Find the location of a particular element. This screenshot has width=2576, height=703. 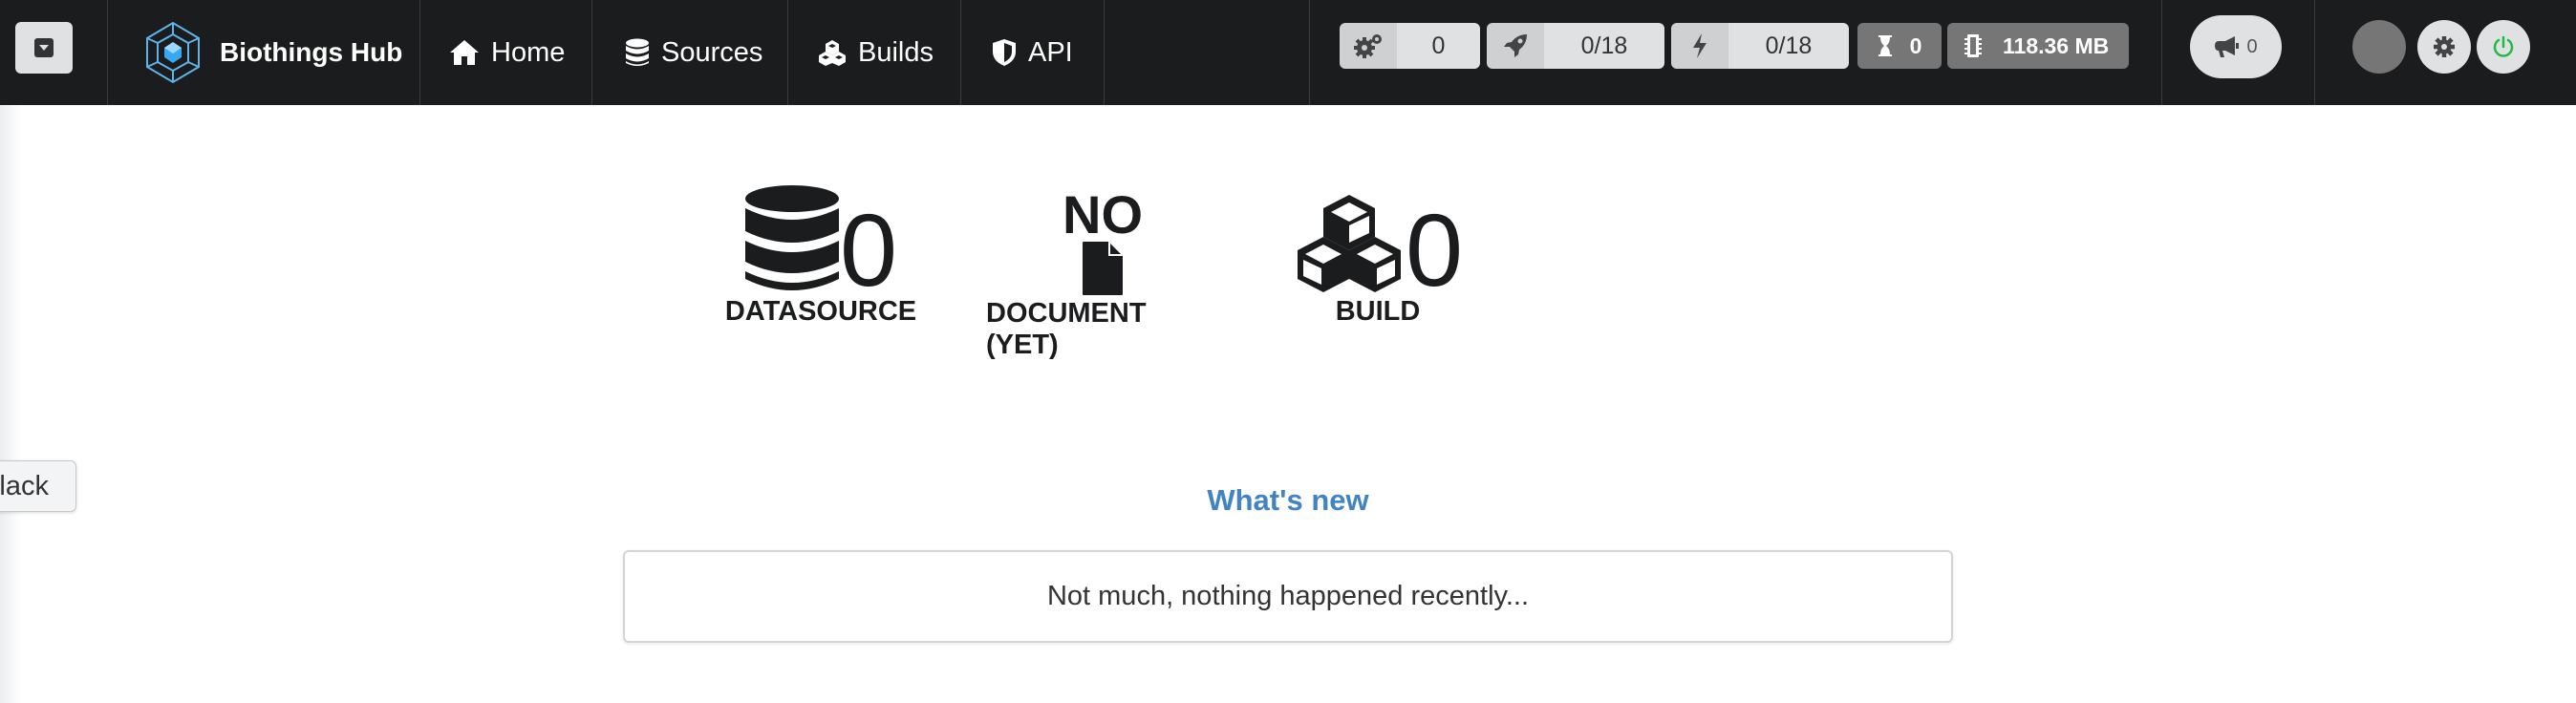

nav-home: Home is located at coordinates (507, 52).